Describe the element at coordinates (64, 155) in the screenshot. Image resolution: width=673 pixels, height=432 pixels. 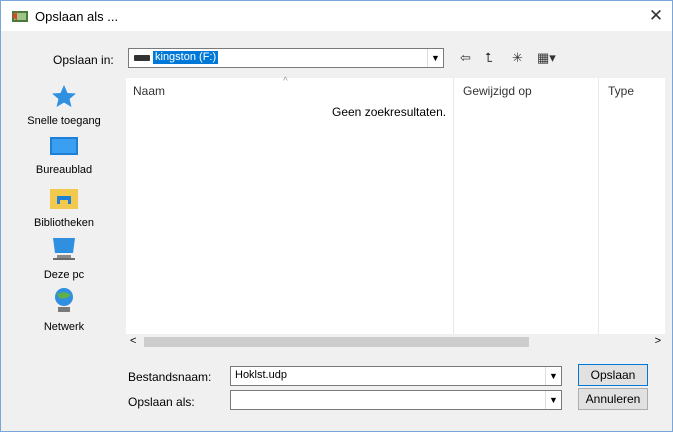
I see `place-desktop: Bureaublad` at that location.